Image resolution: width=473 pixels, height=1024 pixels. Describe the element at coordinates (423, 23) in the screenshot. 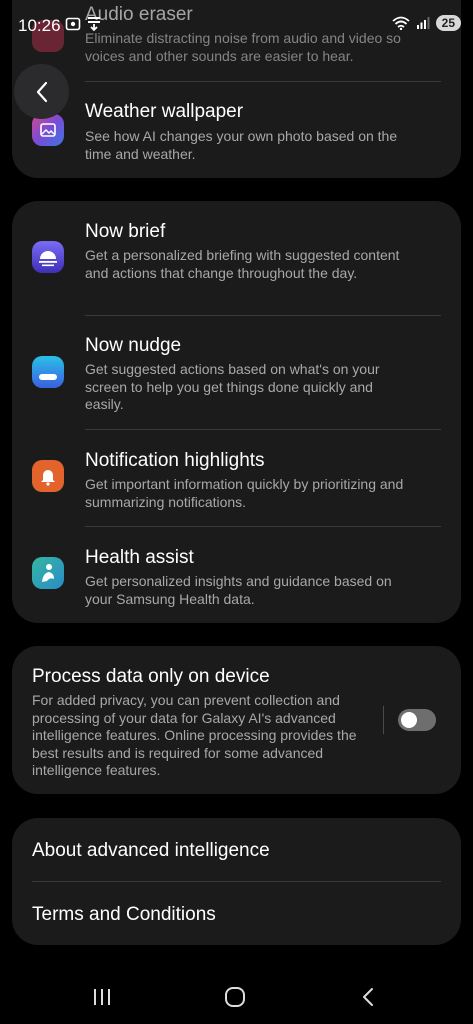

I see `signal-icon` at that location.